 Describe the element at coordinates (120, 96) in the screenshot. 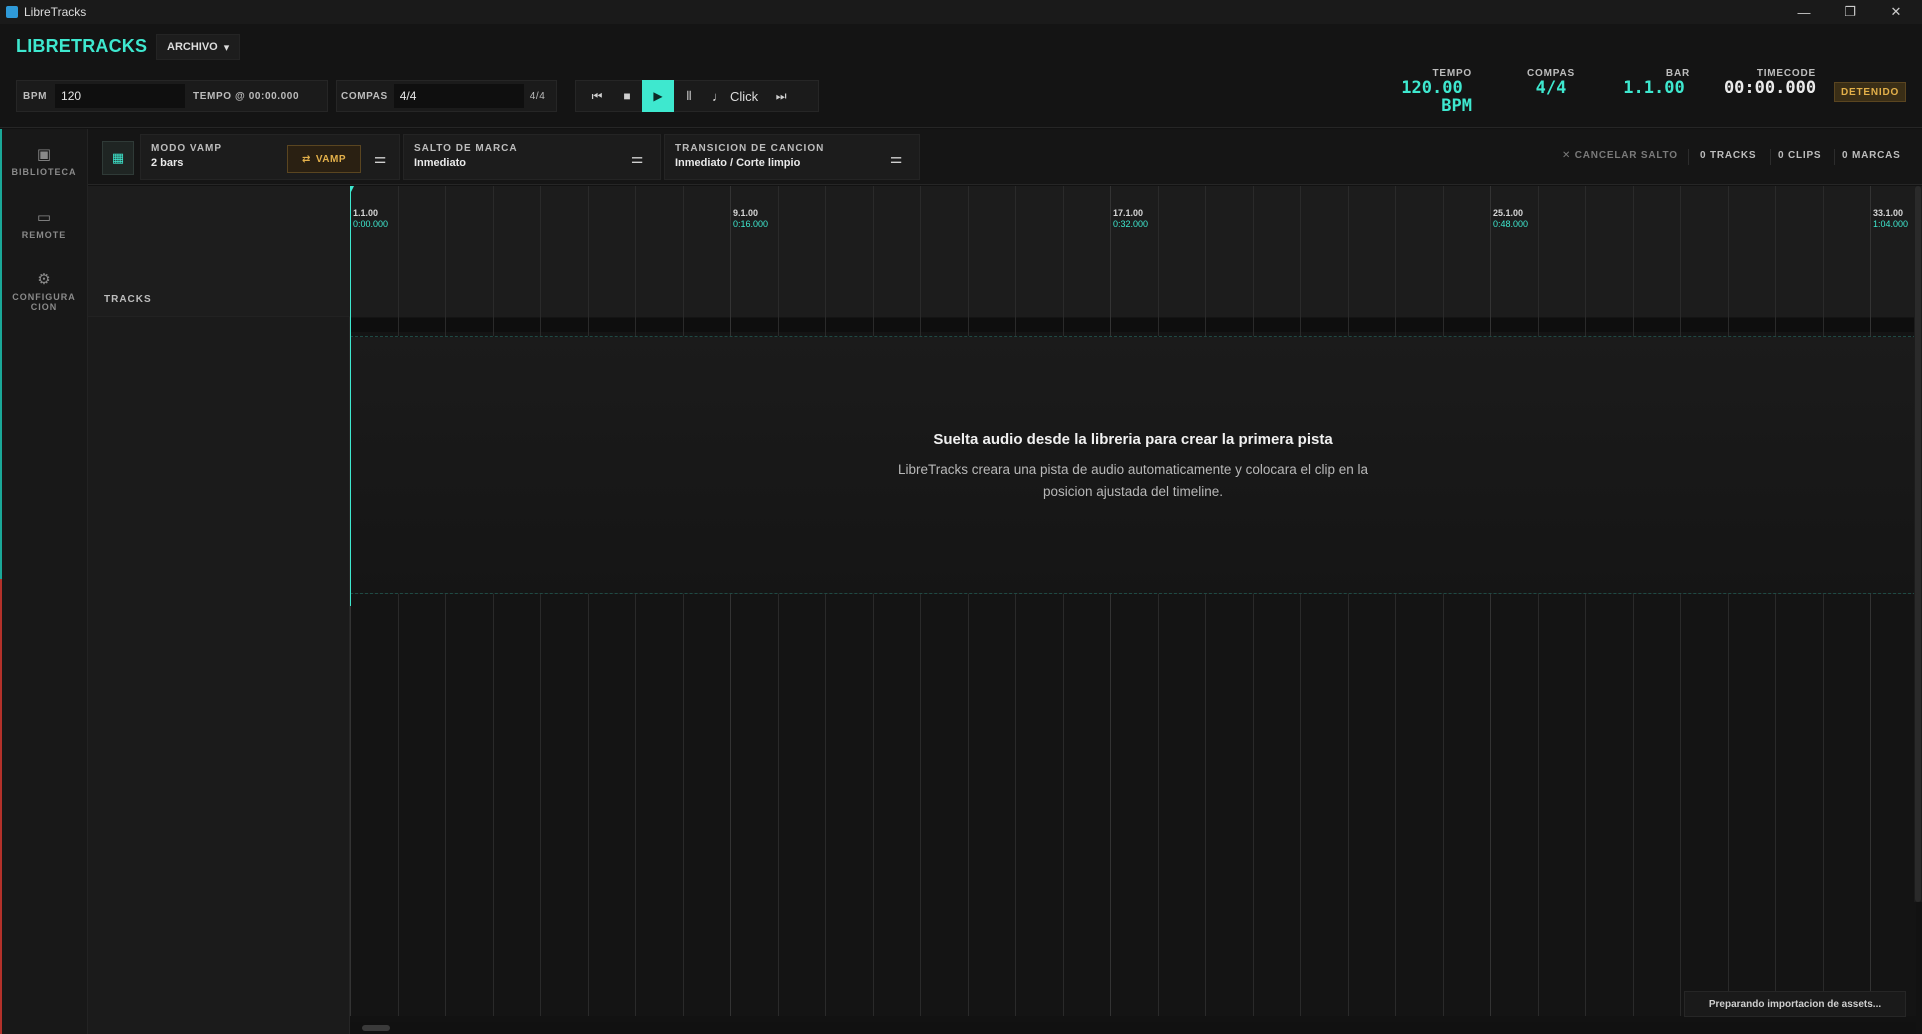

I see `bpm-input: 120` at that location.